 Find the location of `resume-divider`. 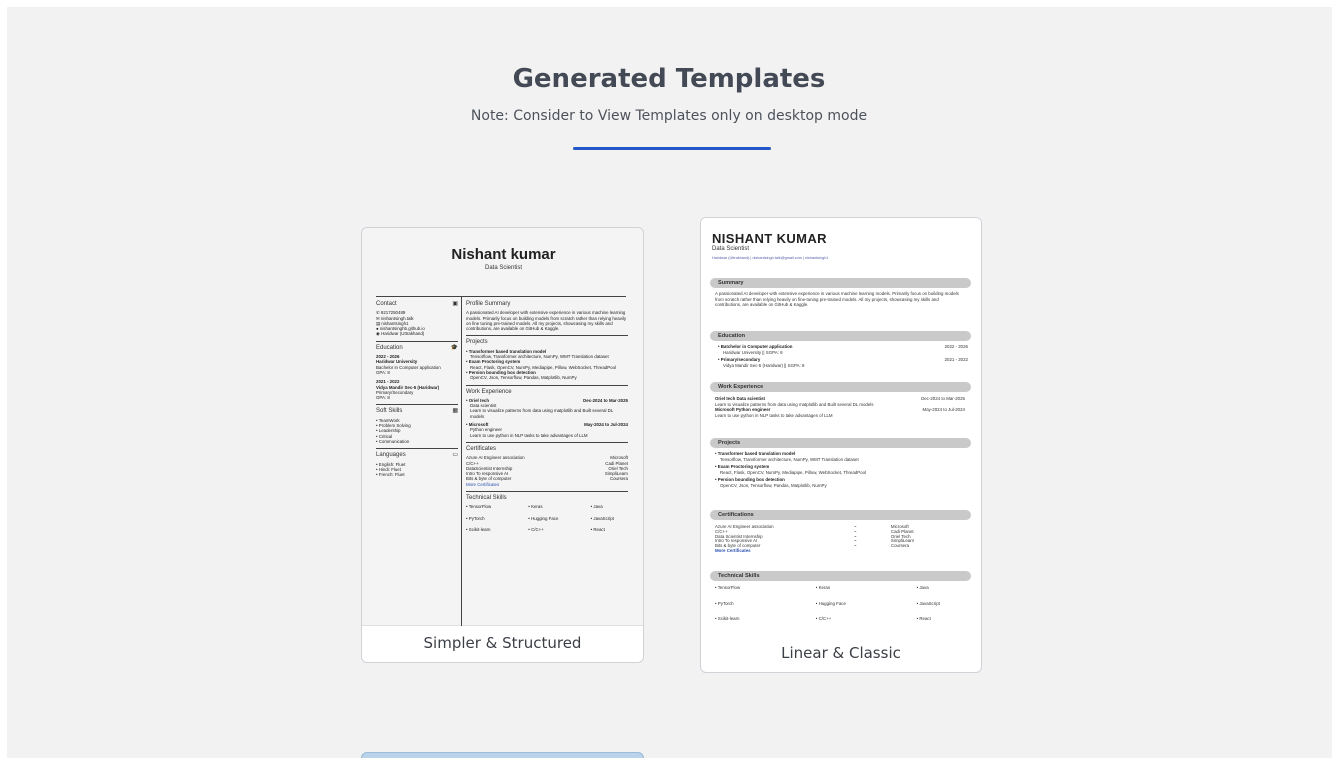

resume-divider is located at coordinates (501, 296).